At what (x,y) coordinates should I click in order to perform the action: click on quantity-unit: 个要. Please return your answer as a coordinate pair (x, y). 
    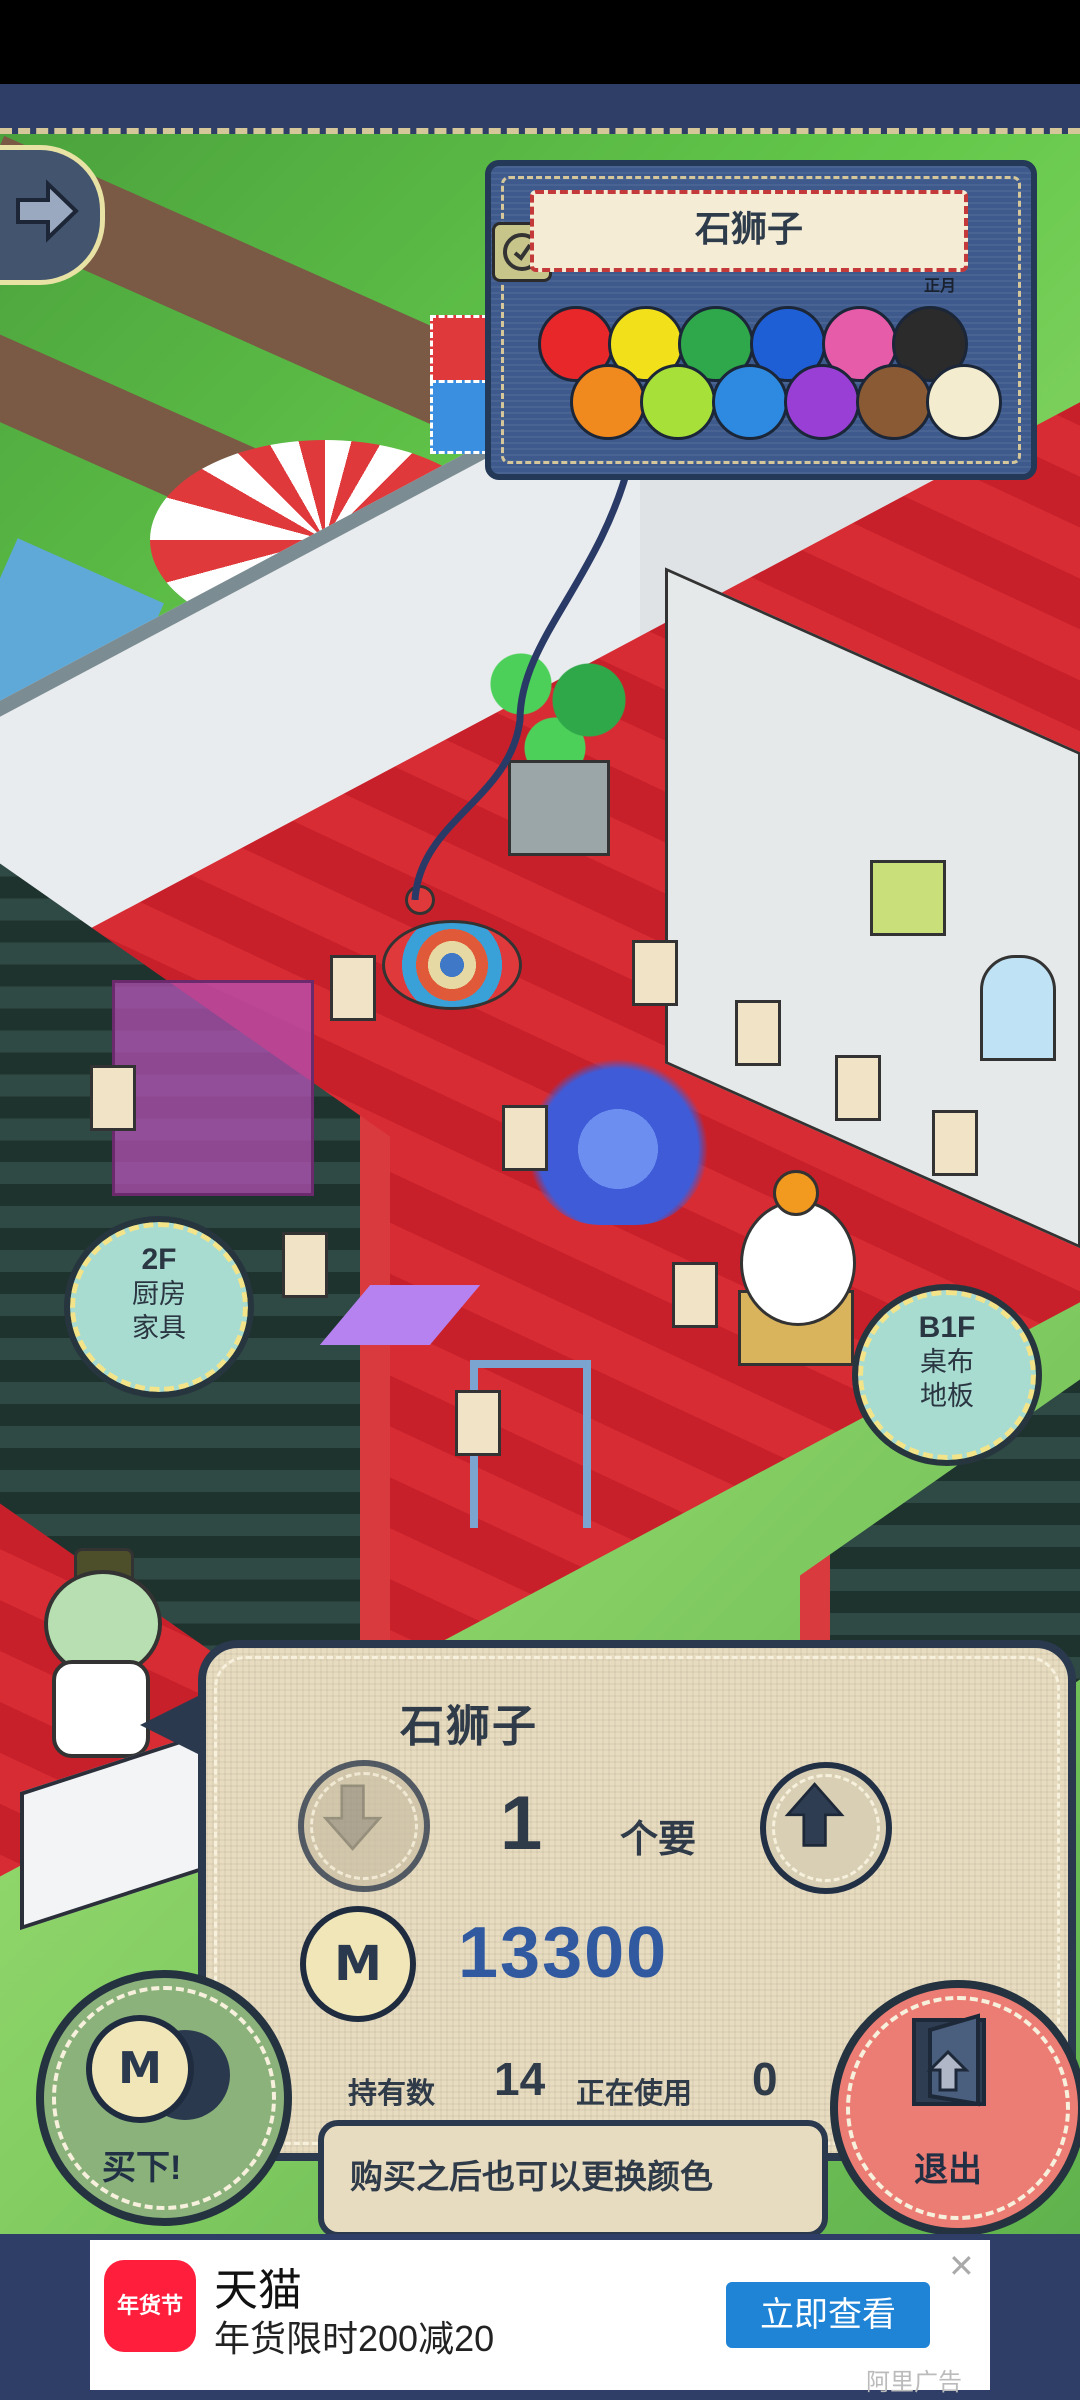
    Looking at the image, I should click on (658, 1840).